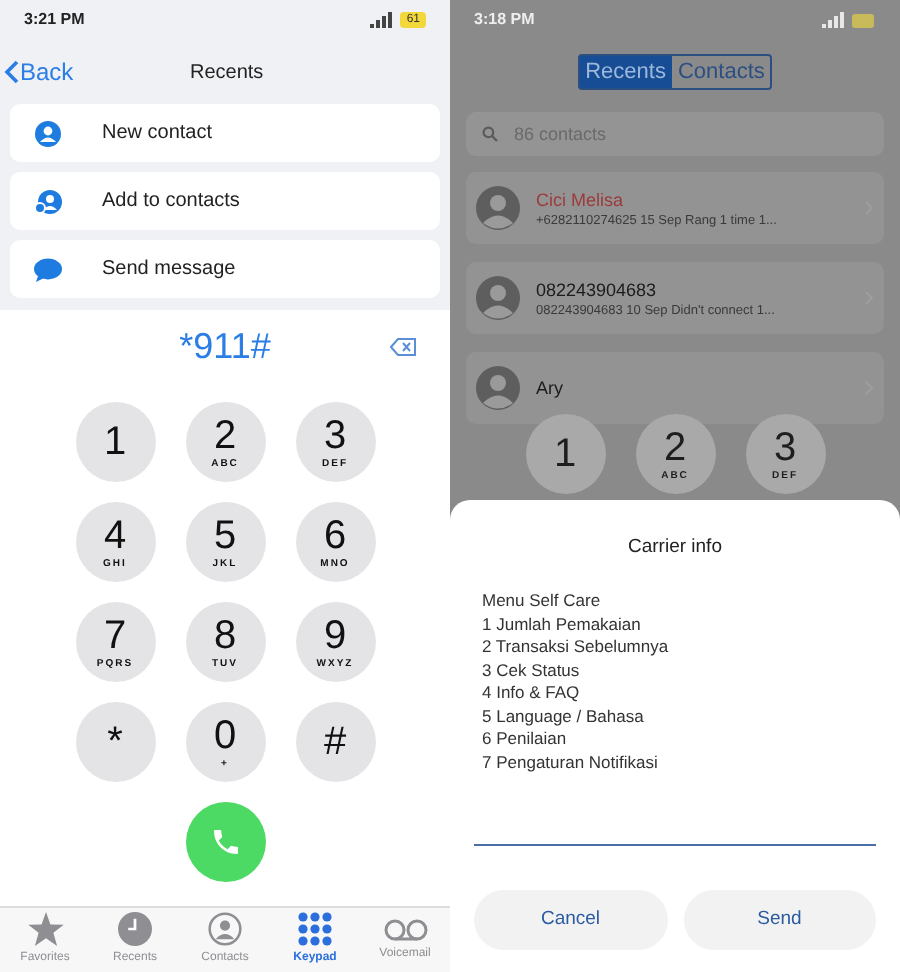 The image size is (900, 972). Describe the element at coordinates (115, 742) in the screenshot. I see `dial-key: *` at that location.